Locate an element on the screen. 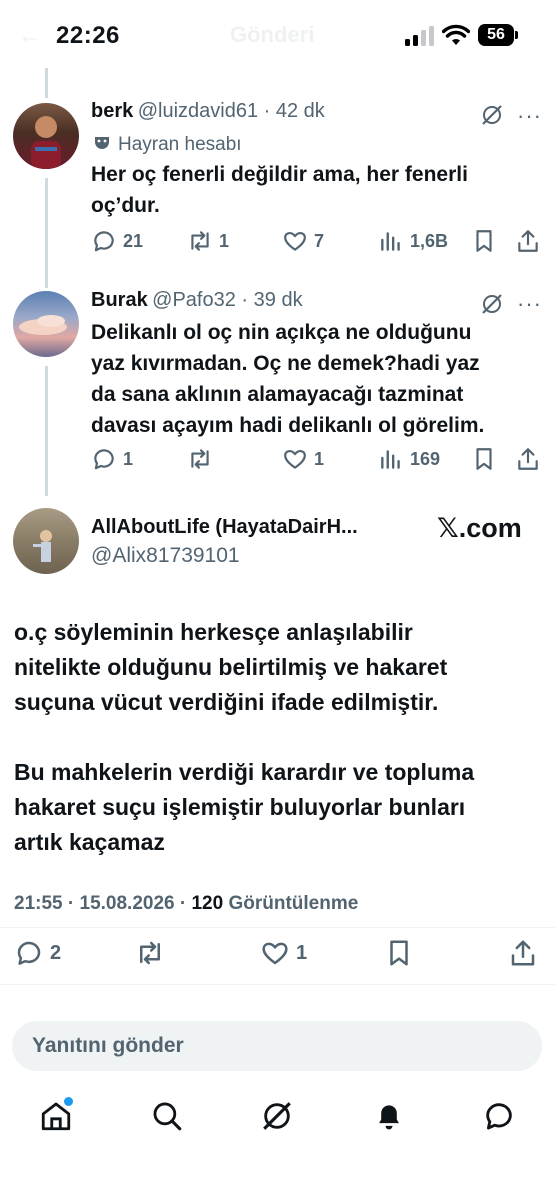  main-tweet-date: 15.08.2026 is located at coordinates (127, 903).